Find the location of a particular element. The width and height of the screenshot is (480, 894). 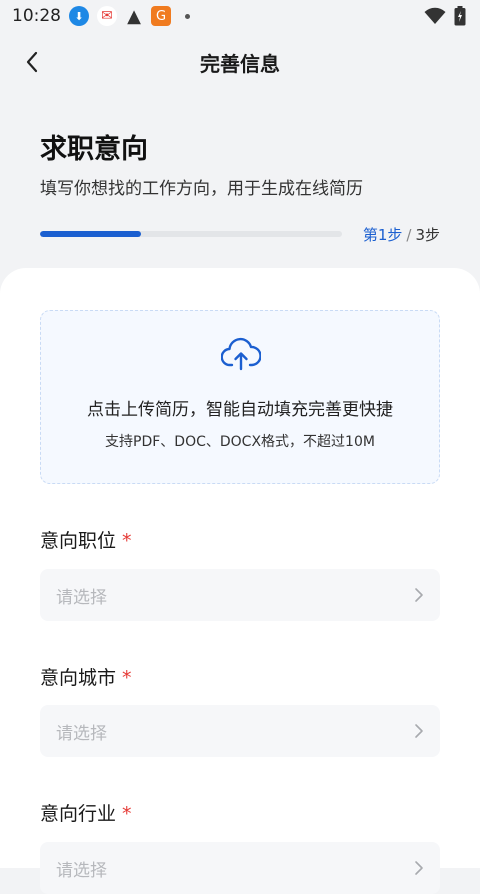

field-label-text: 意向行业 is located at coordinates (78, 814).